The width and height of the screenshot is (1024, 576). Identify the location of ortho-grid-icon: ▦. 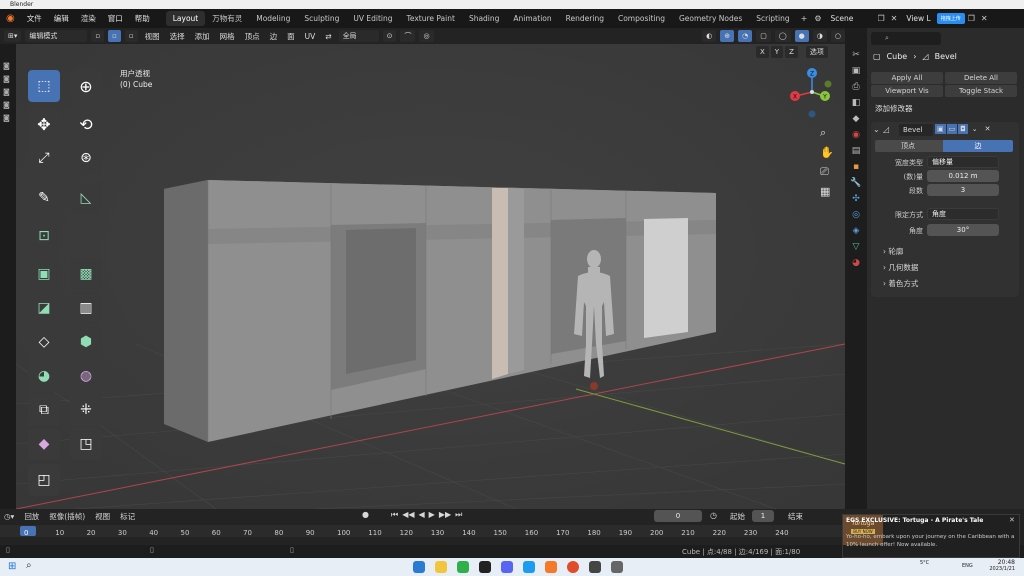
(827, 191).